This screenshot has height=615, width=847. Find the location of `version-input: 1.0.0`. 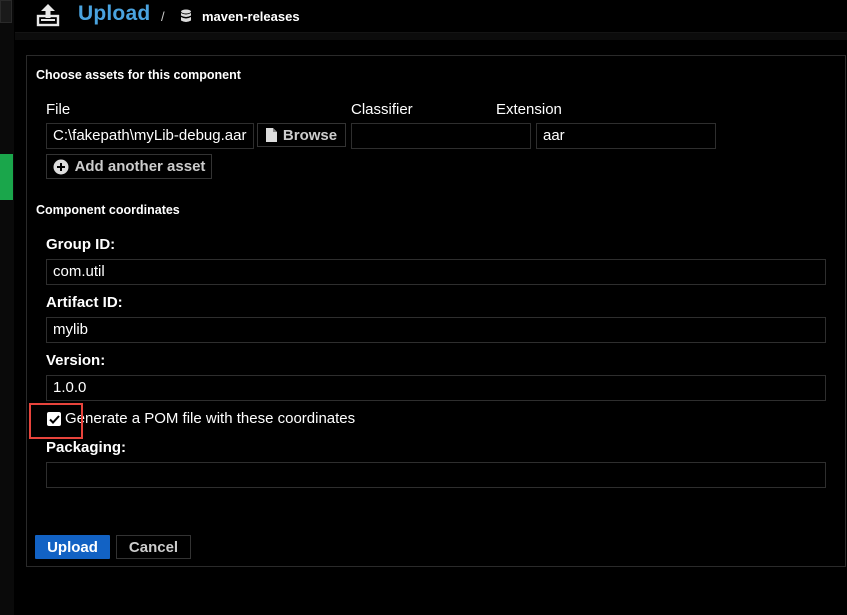

version-input: 1.0.0 is located at coordinates (436, 388).